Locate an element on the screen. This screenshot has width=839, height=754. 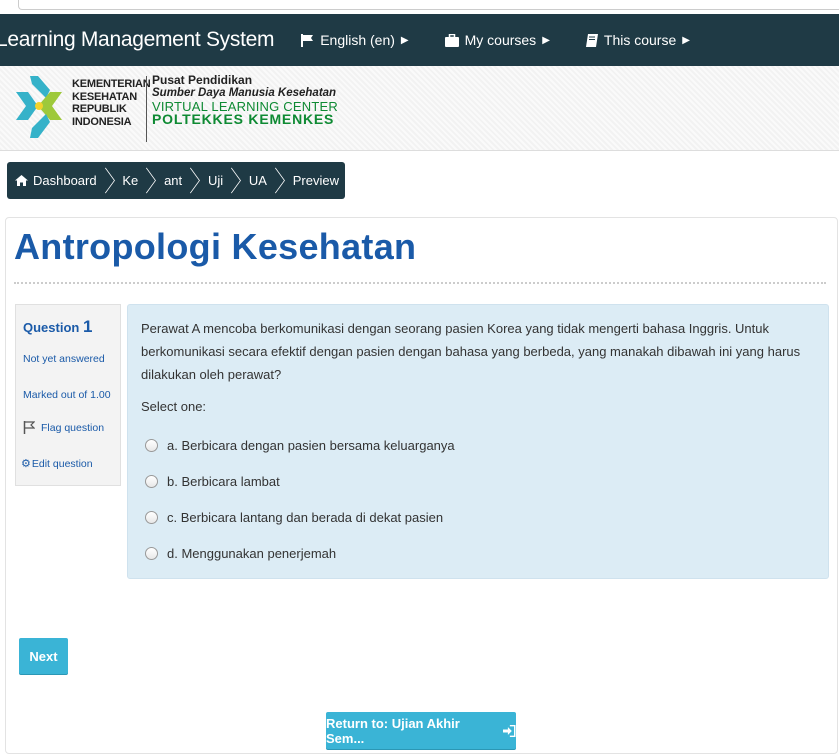
pusat-line: Pusat Pendidikan is located at coordinates (202, 80).